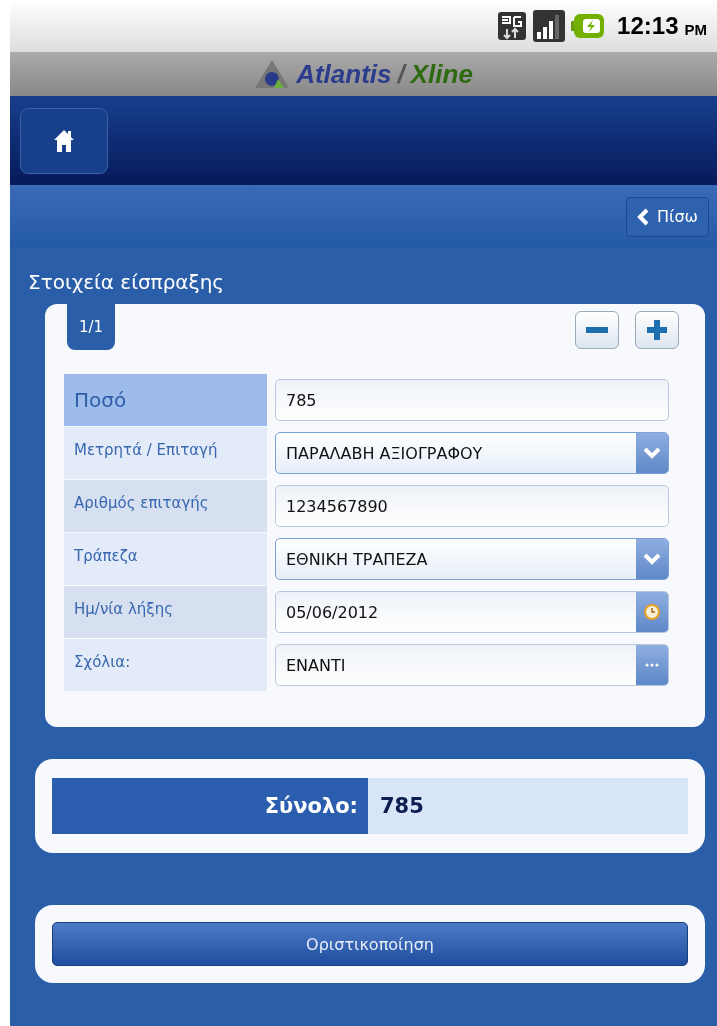 This screenshot has width=717, height=1026. Describe the element at coordinates (472, 559) in the screenshot. I see `dropdown-field: ΕΘΝΙΚΗ ΤΡΑΠΕΖΑ` at that location.